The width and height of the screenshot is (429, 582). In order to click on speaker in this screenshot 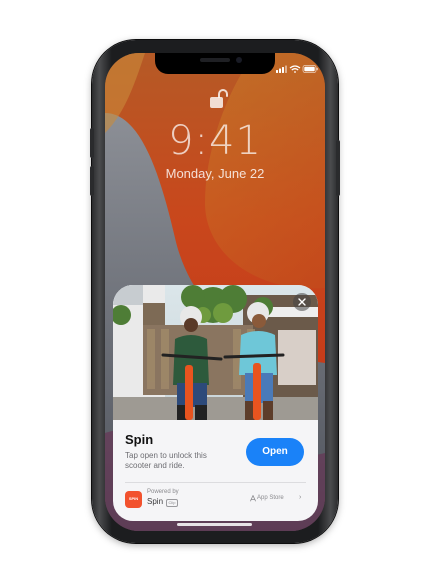, I will do `click(215, 60)`.